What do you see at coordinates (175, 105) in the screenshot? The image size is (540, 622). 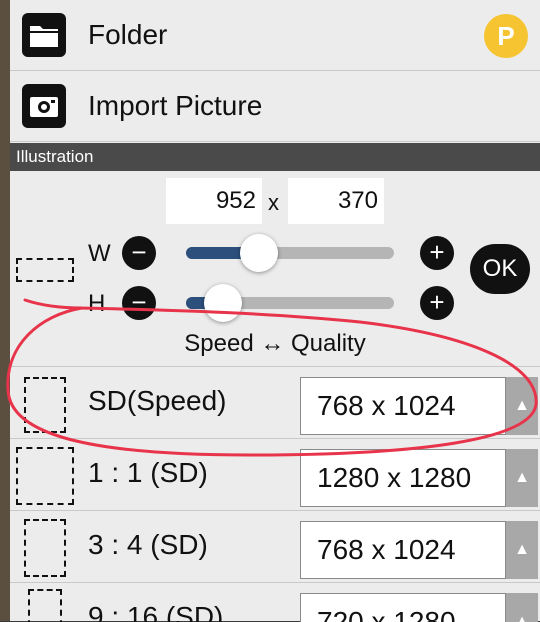 I see `import-picture-label: Import Picture` at bounding box center [175, 105].